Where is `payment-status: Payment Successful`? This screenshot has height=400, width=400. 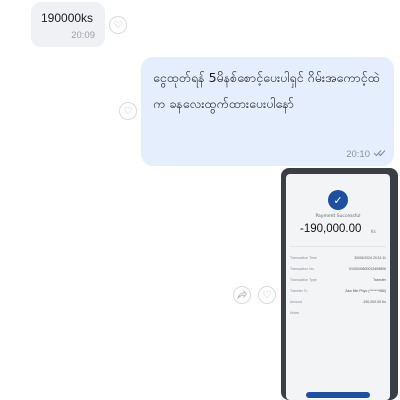 payment-status: Payment Successful is located at coordinates (338, 216).